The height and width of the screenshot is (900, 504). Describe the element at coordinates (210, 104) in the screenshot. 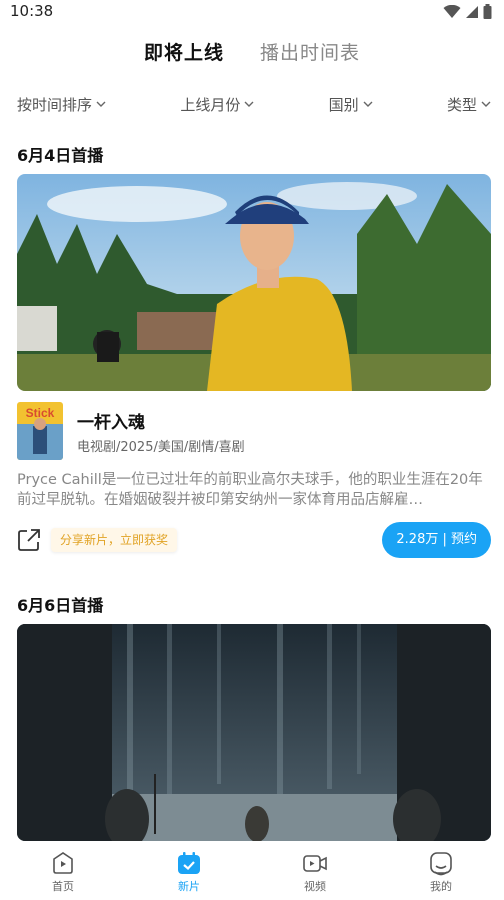

I see `filter-label: 上线月份` at that location.